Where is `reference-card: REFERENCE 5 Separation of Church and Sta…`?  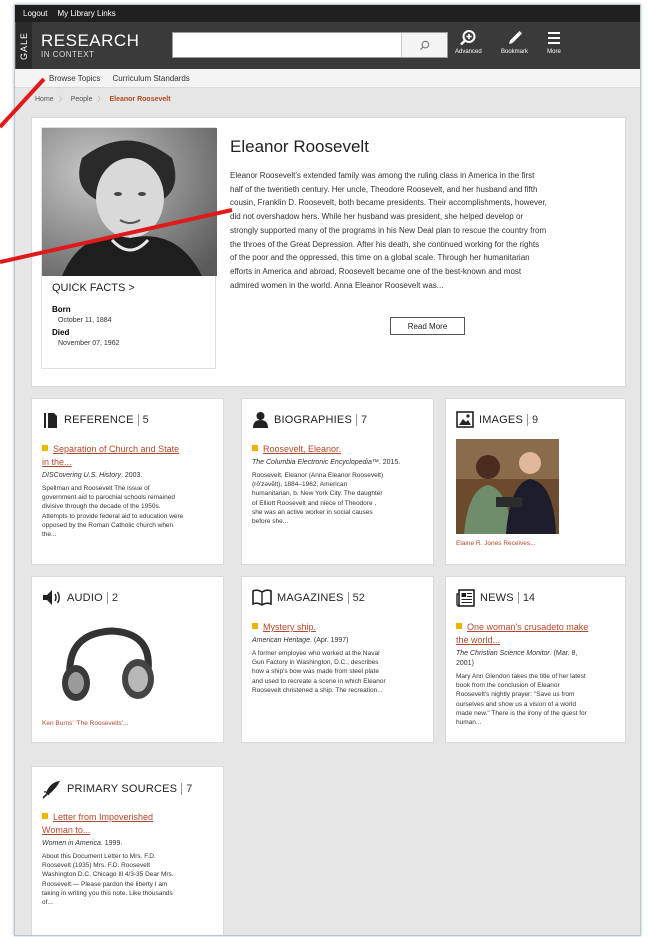 reference-card: REFERENCE 5 Separation of Church and Sta… is located at coordinates (127, 481).